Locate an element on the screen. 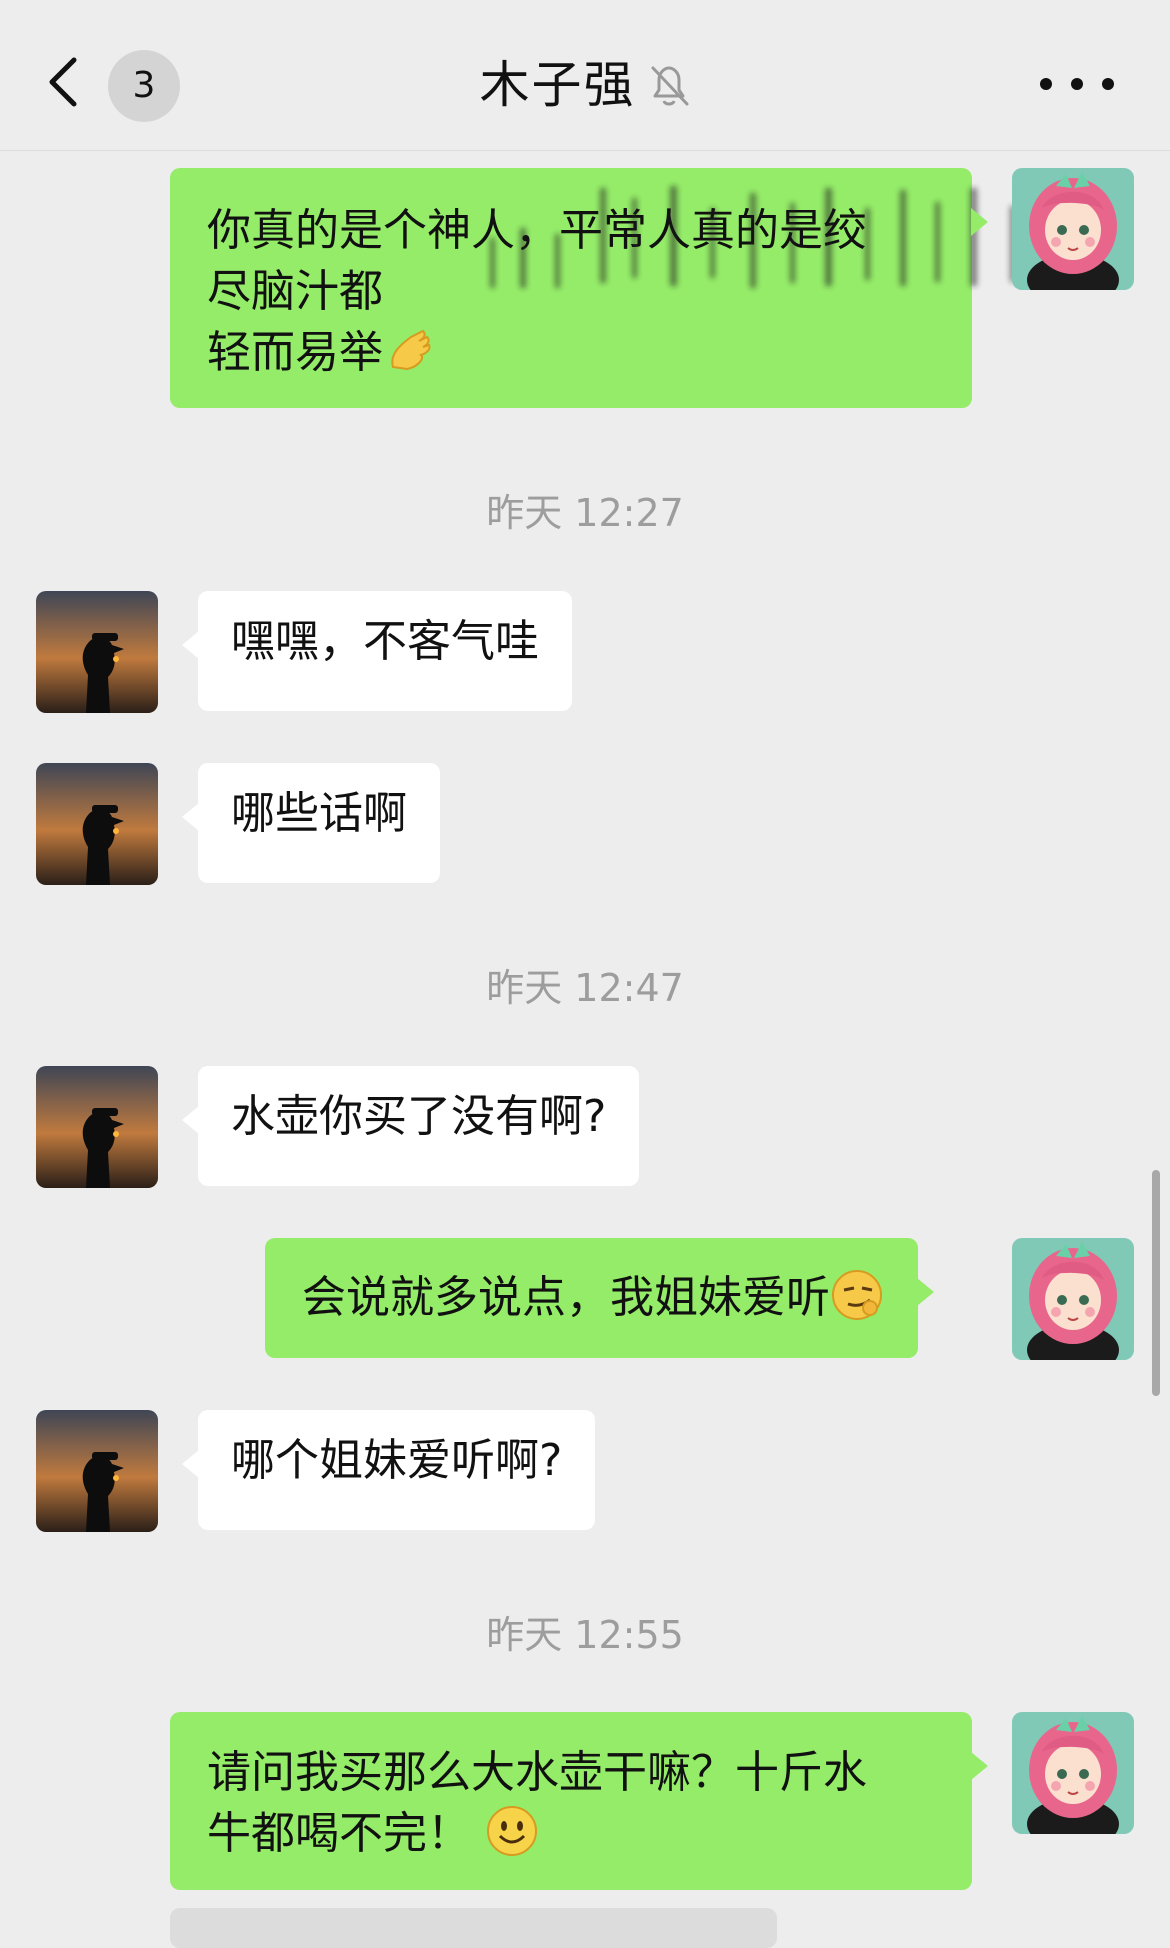 The image size is (1170, 1948). timestamp: 昨天 12:55 is located at coordinates (585, 1635).